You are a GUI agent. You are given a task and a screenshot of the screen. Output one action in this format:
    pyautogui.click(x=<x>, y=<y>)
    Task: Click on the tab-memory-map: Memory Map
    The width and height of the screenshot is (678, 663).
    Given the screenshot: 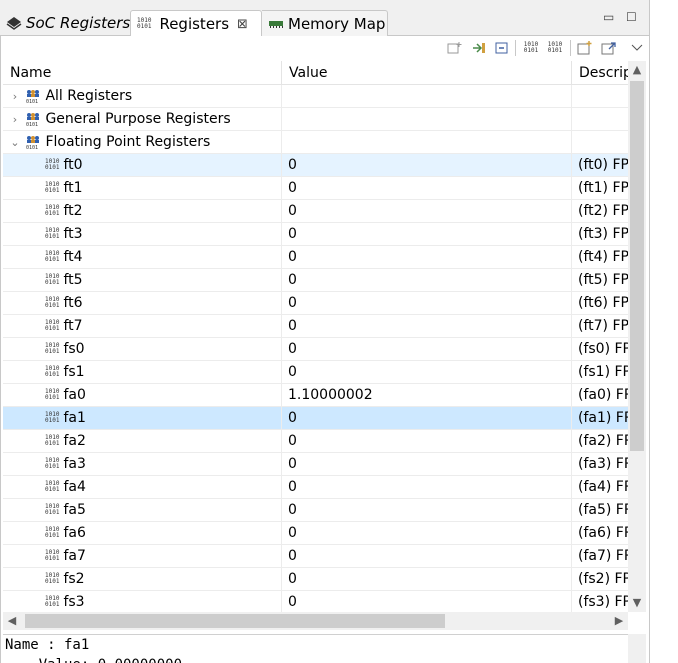 What is the action you would take?
    pyautogui.click(x=325, y=23)
    